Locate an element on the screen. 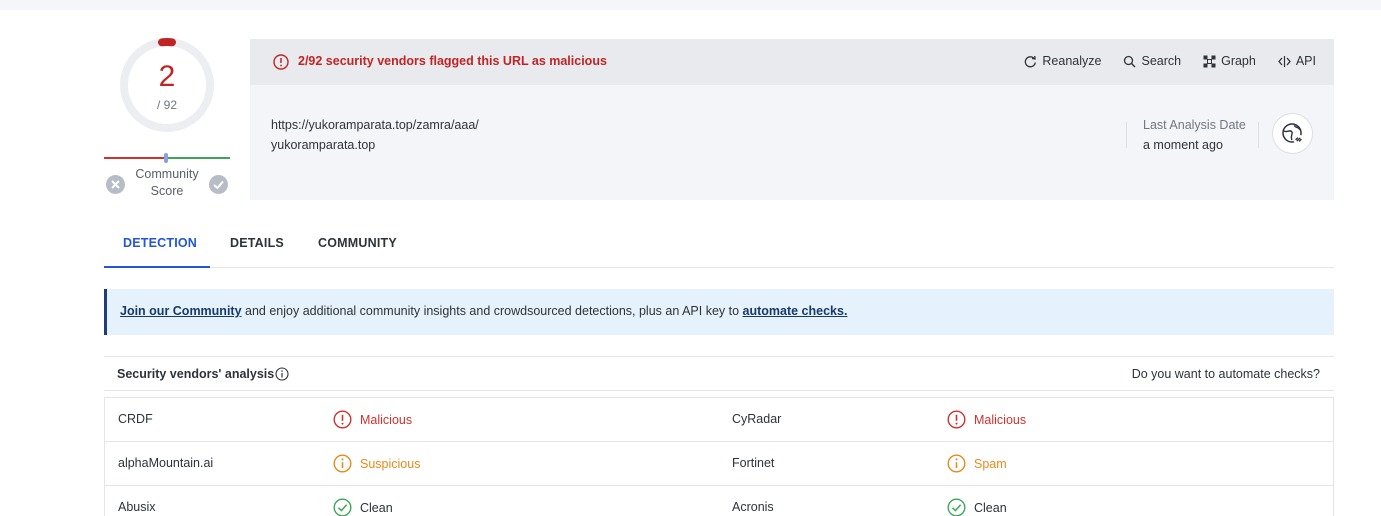 This screenshot has height=516, width=1381. check-icon is located at coordinates (218, 185).